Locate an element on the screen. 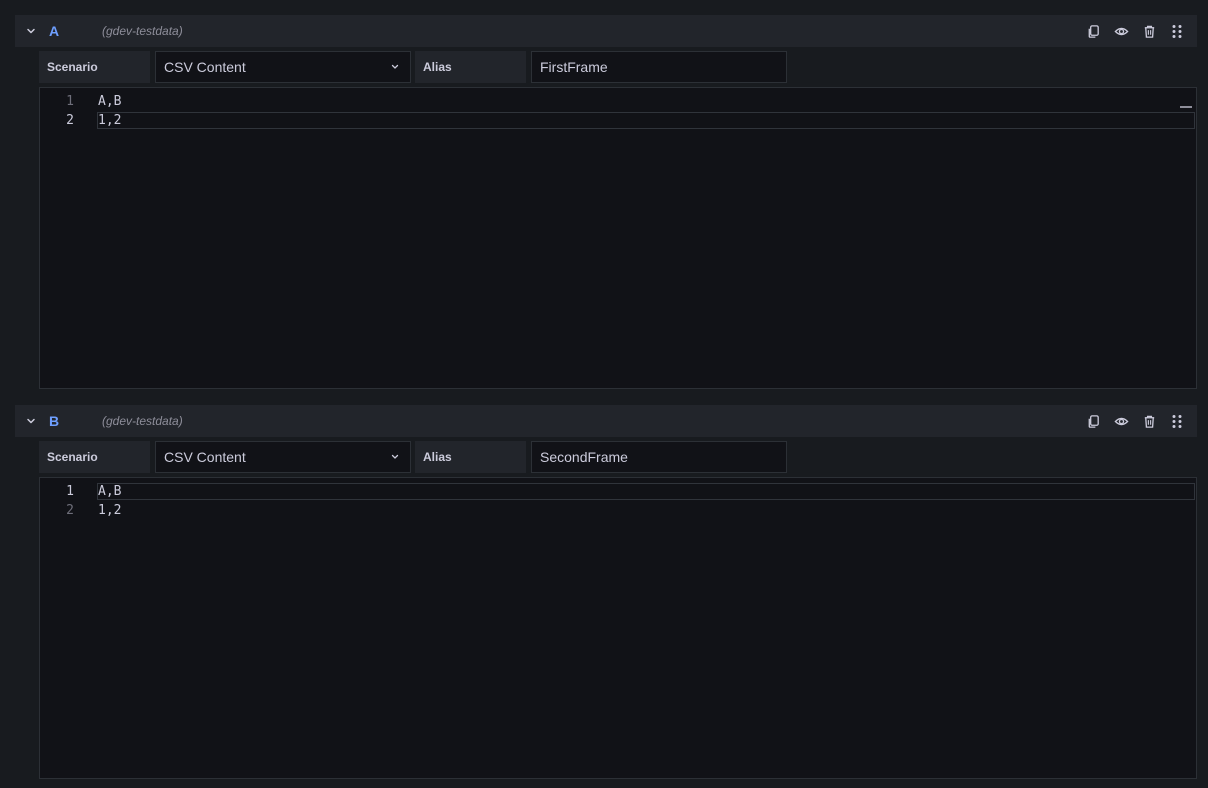 Image resolution: width=1208 pixels, height=788 pixels. overview-ruler-marker is located at coordinates (1186, 107).